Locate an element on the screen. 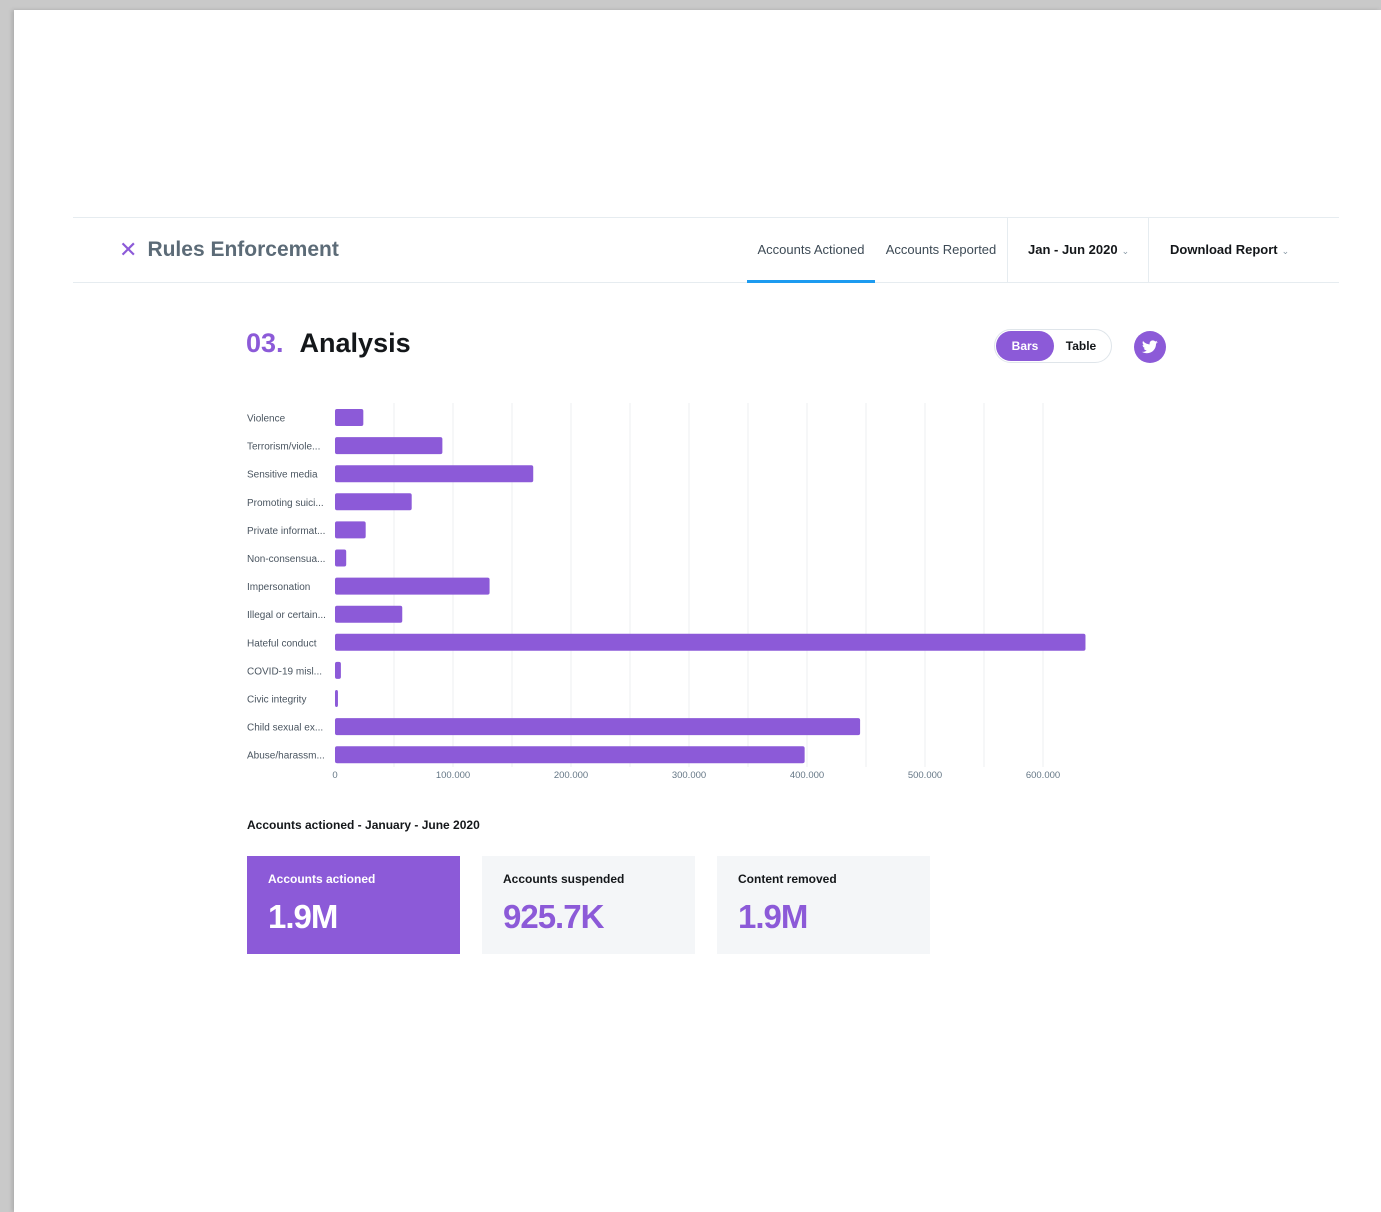  download-report-dropdown: Download Report ⌄ is located at coordinates (1229, 250).